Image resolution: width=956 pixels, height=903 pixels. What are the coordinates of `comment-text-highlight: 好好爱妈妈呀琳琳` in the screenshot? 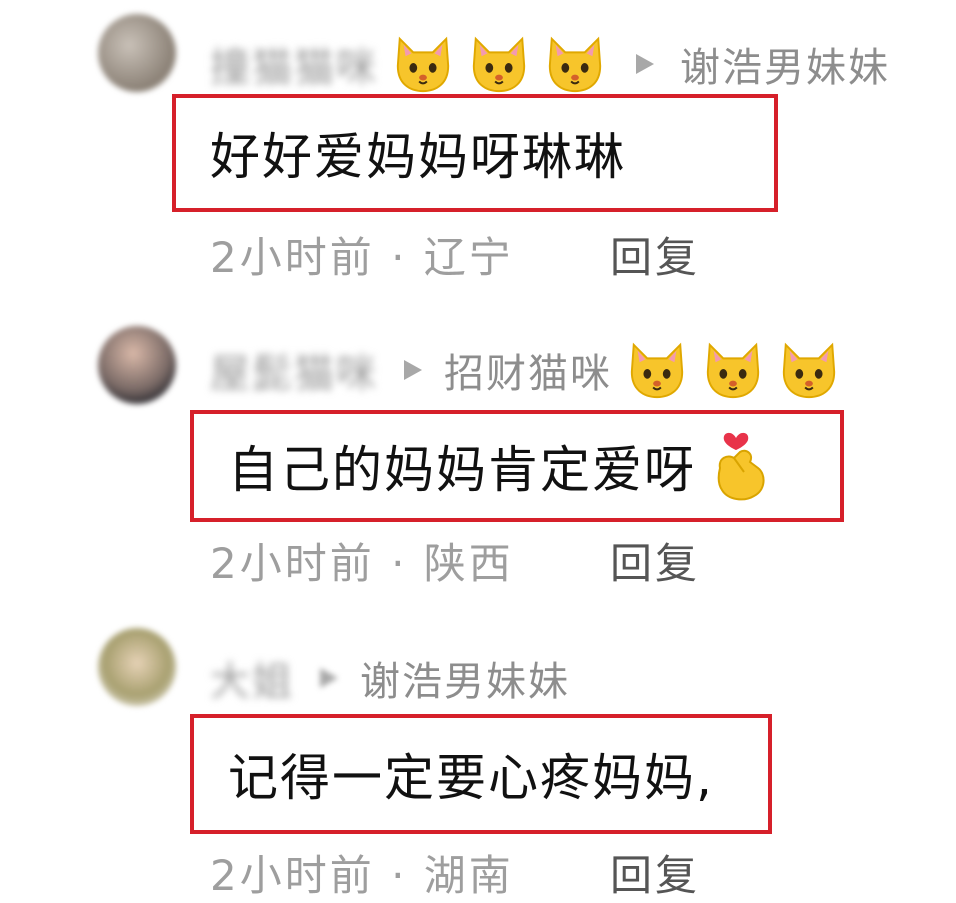 It's located at (475, 153).